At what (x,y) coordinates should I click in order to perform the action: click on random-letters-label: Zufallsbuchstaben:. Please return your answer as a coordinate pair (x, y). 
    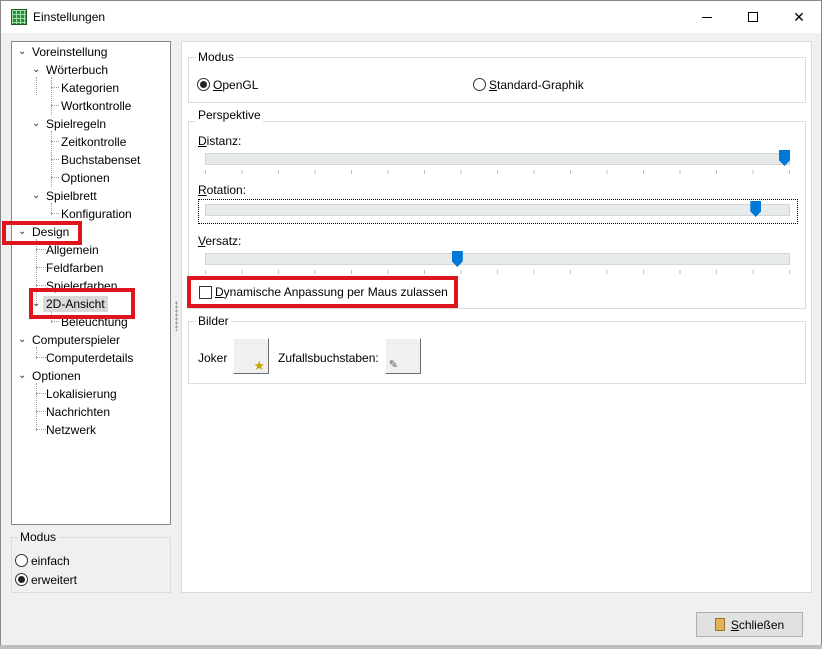
    Looking at the image, I should click on (328, 358).